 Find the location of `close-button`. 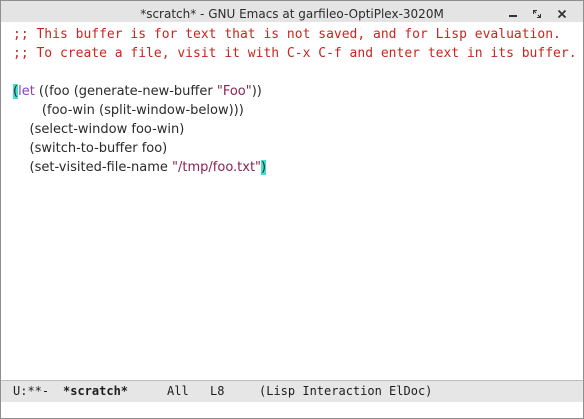

close-button is located at coordinates (562, 14).